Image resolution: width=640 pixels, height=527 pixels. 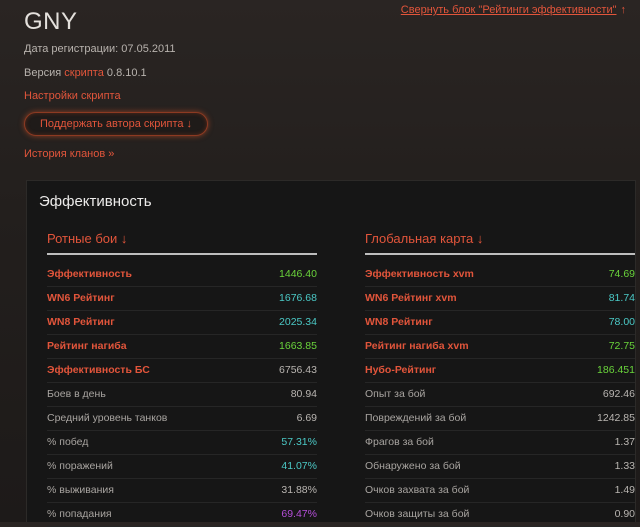 I want to click on stat-label: Эффективность xvm, so click(x=419, y=274).